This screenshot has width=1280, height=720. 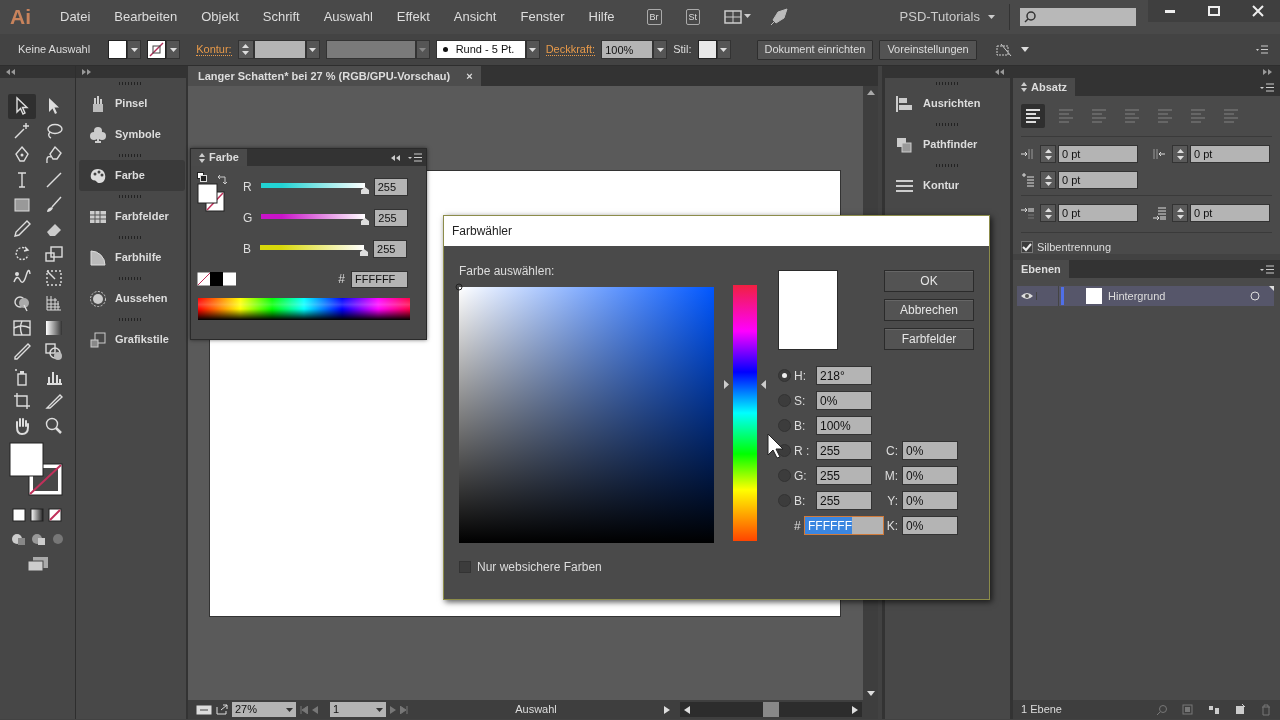 What do you see at coordinates (480, 49) in the screenshot?
I see `brush-dropdown: Rund - 5 Pt.` at bounding box center [480, 49].